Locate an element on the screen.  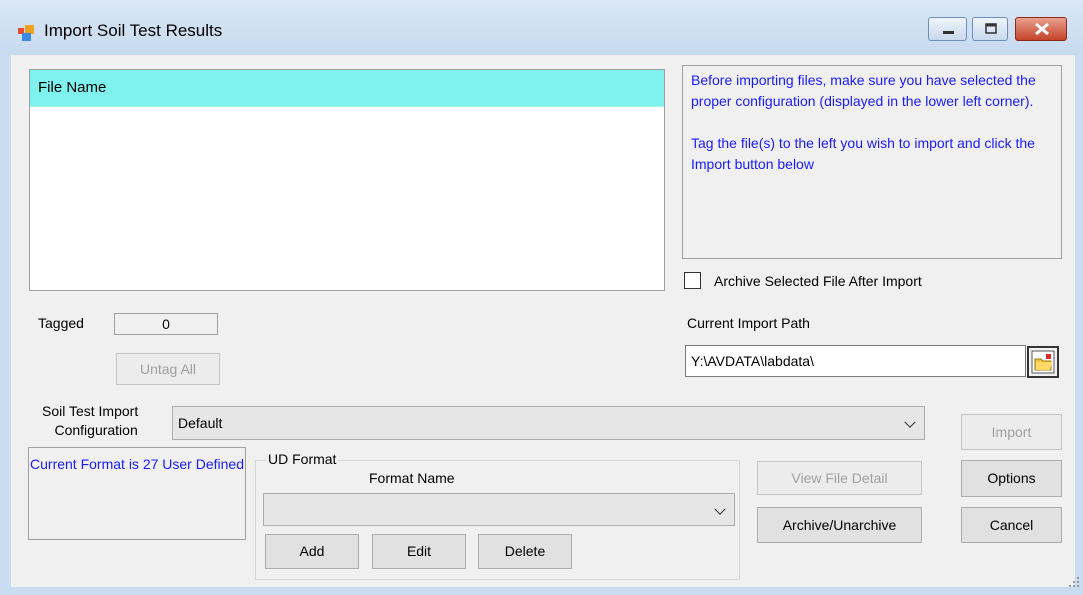
untag-all-label: Untag All is located at coordinates (168, 369).